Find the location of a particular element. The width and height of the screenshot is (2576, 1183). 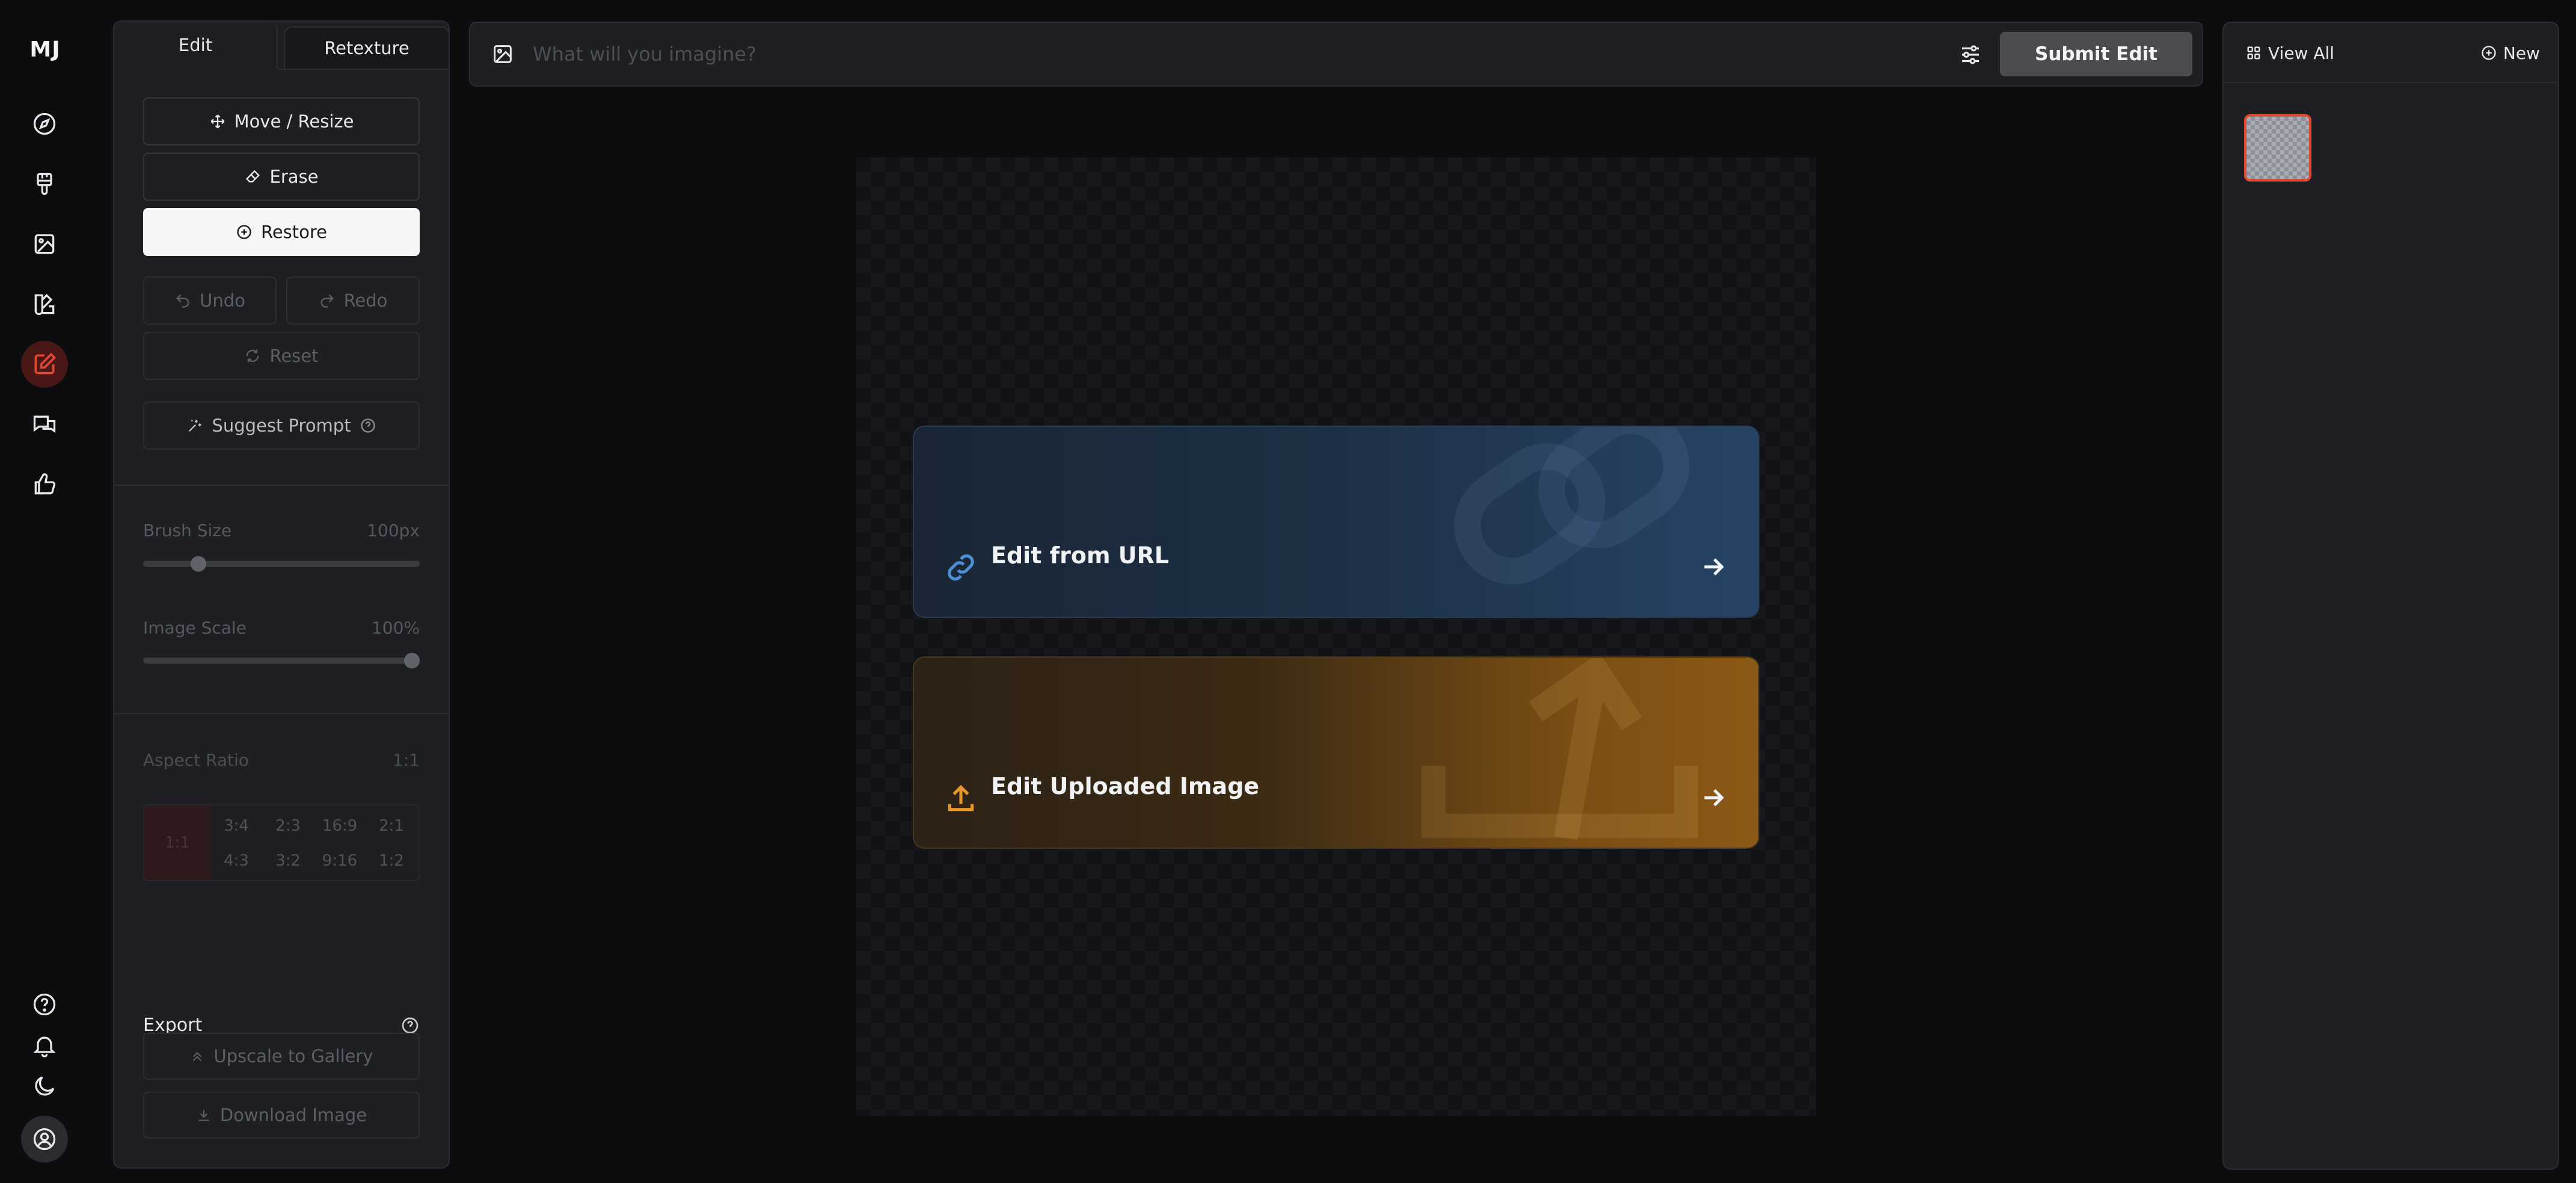

edit-from-url-card: Edit from URL is located at coordinates (1336, 522).